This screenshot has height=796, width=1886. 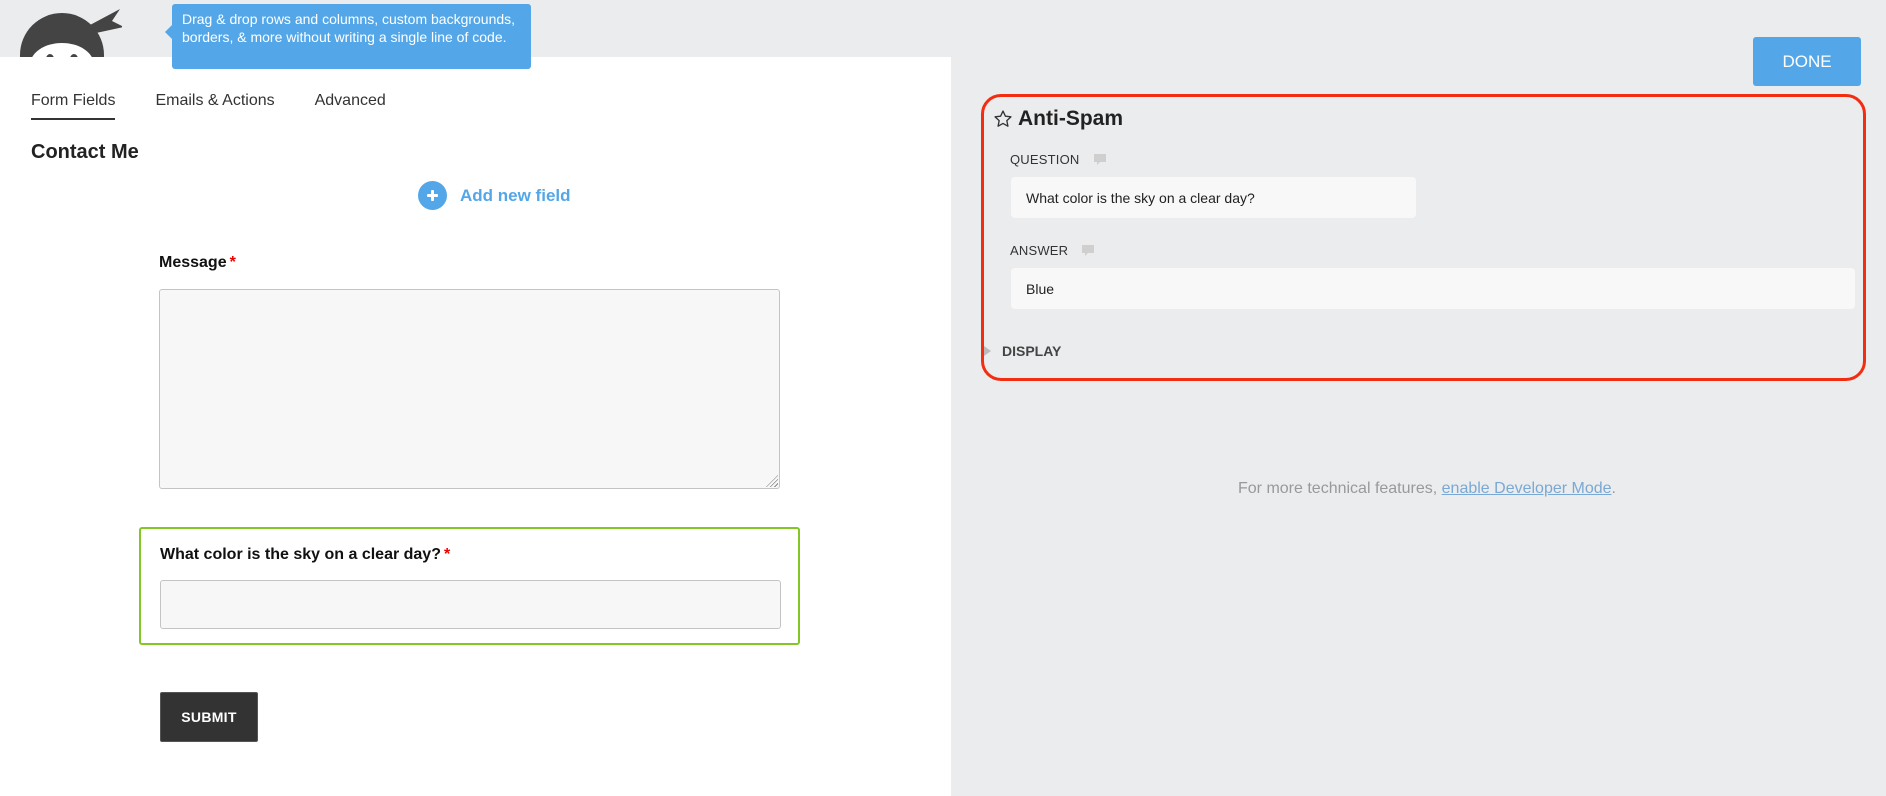 I want to click on builder-tabs: Form Fields Emails & Actions Advanced, so click(x=228, y=106).